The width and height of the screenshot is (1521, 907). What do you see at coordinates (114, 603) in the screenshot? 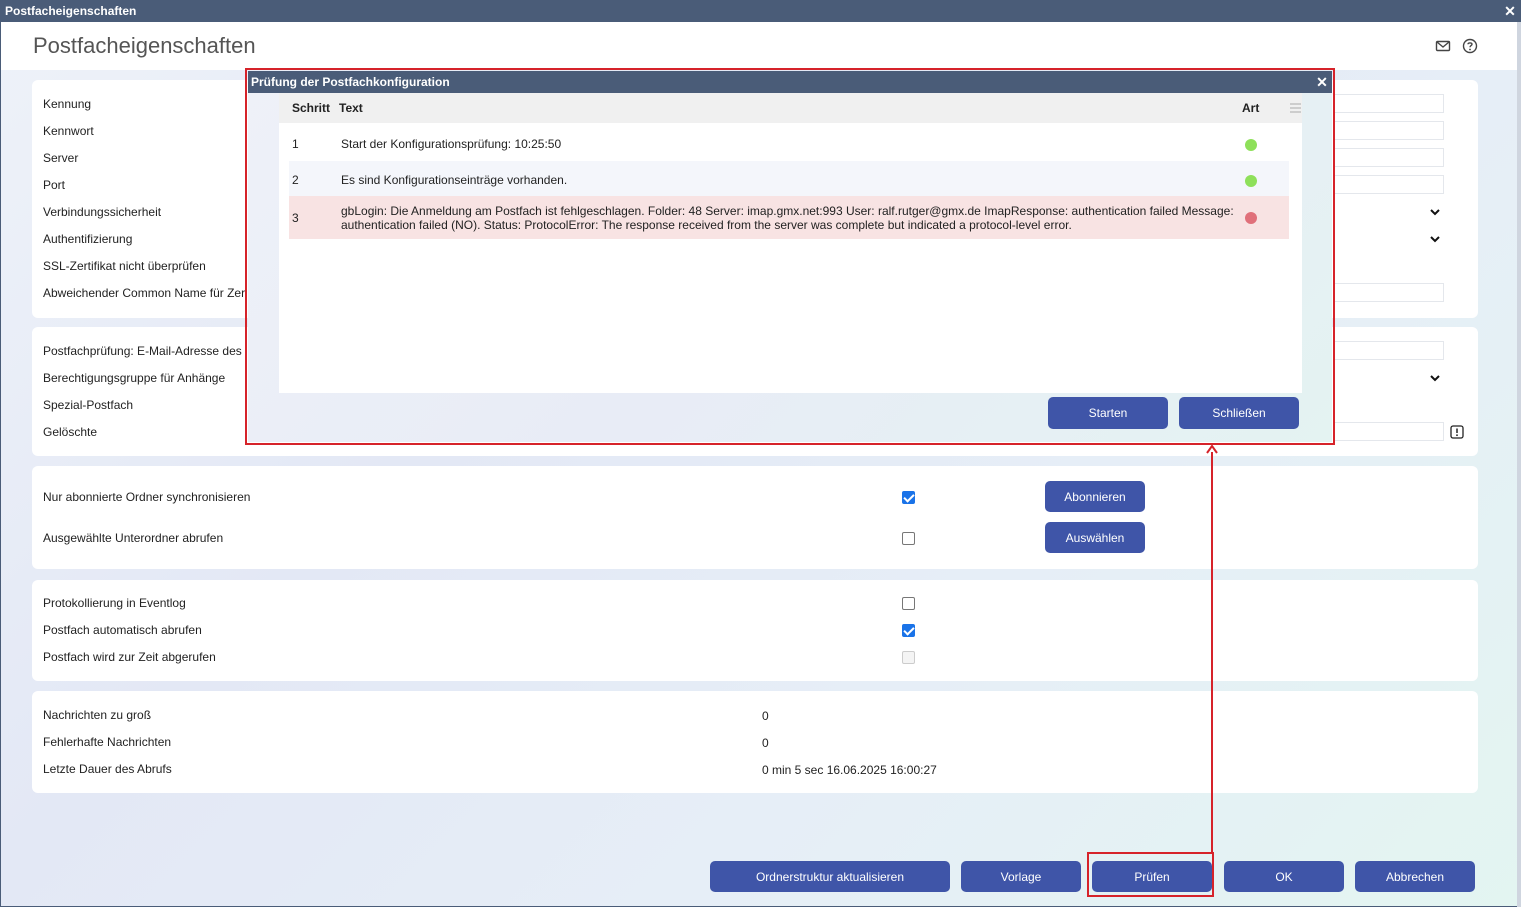
I see `label-protokollierung: Protokollierung in Eventlog` at bounding box center [114, 603].